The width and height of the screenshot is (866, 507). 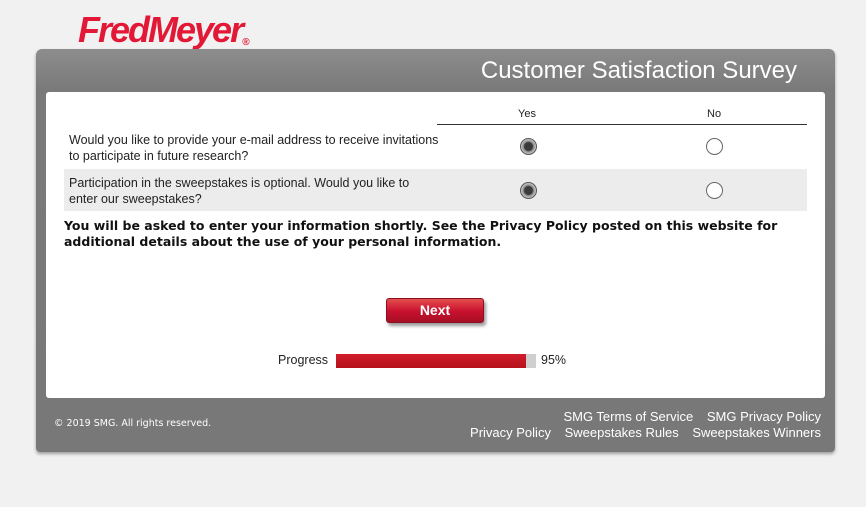 I want to click on radio-email-yes, so click(x=528, y=146).